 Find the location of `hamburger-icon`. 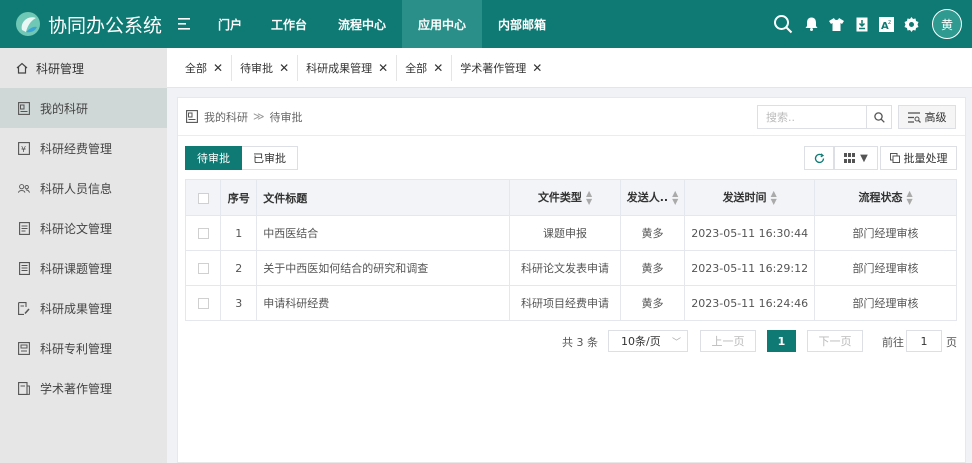

hamburger-icon is located at coordinates (185, 24).